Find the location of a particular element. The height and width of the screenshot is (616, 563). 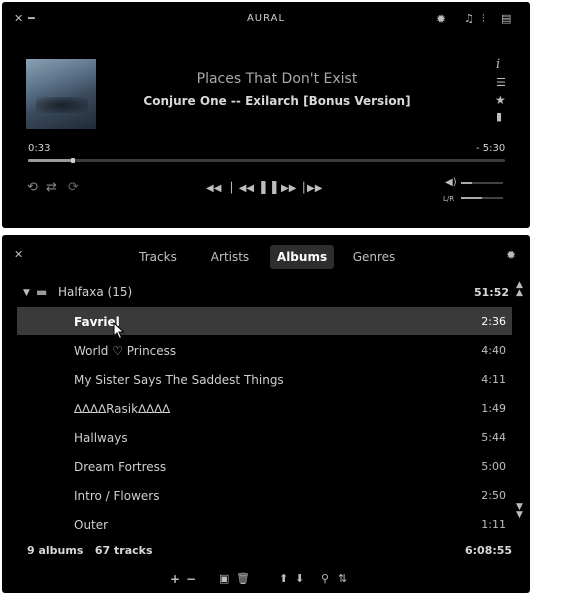

track-name: Intro / Flowers is located at coordinates (117, 496).